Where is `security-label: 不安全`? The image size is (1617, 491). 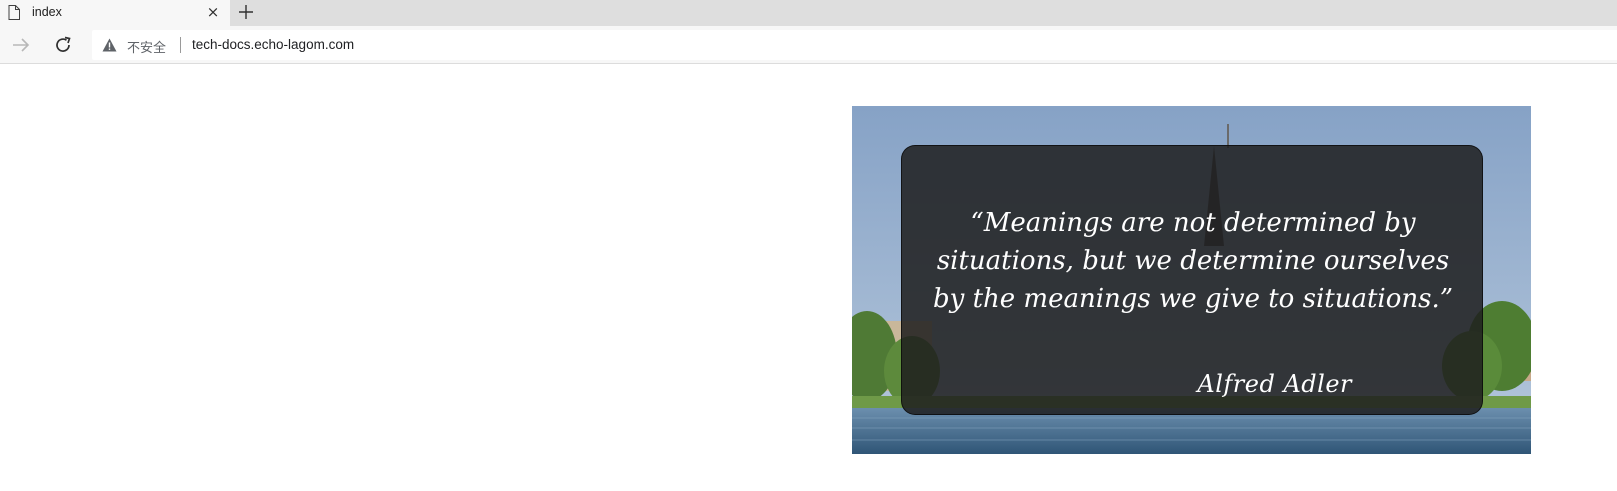
security-label: 不安全 is located at coordinates (146, 46).